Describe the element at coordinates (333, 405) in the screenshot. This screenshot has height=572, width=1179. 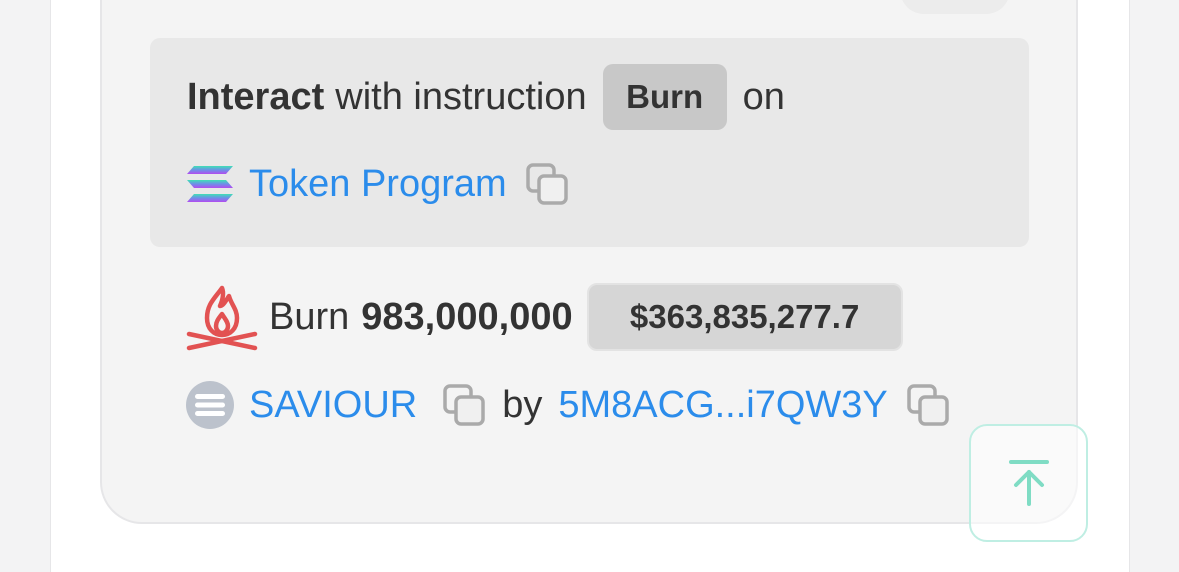
I see `token-link: SAVIOUR` at that location.